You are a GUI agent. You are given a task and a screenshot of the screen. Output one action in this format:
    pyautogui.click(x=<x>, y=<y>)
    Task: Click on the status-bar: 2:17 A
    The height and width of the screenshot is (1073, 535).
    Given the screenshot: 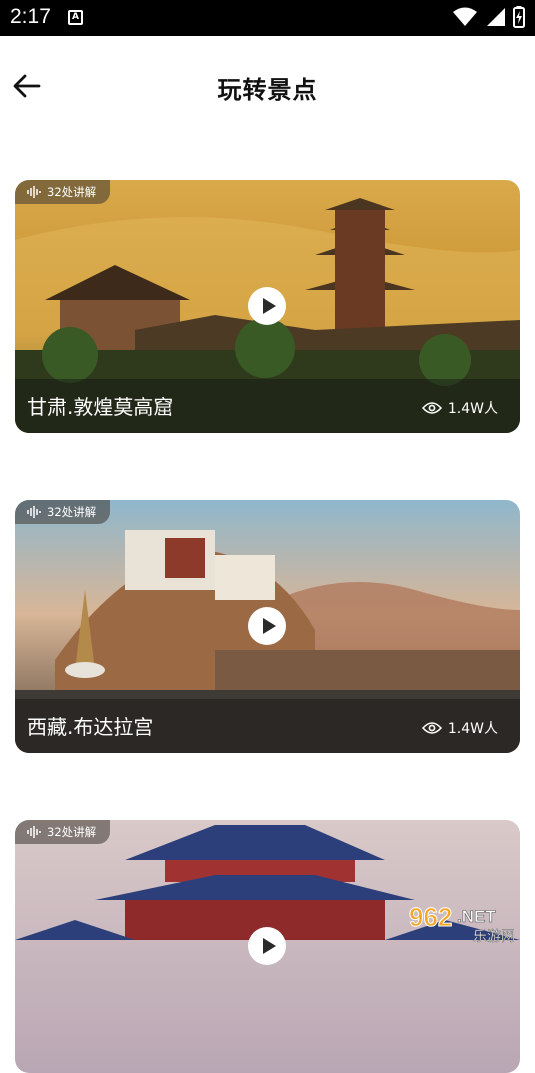 What is the action you would take?
    pyautogui.click(x=267, y=18)
    